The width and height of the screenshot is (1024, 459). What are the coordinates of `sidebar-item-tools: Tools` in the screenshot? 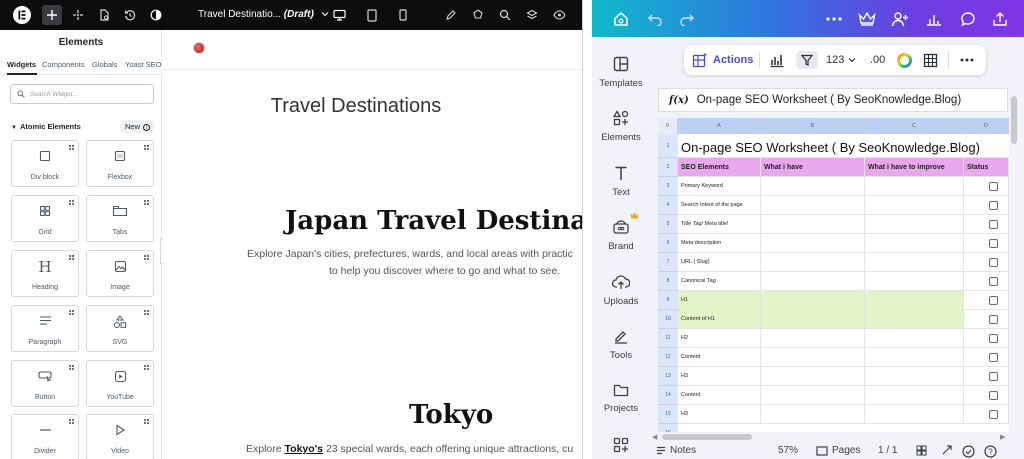 It's located at (621, 344).